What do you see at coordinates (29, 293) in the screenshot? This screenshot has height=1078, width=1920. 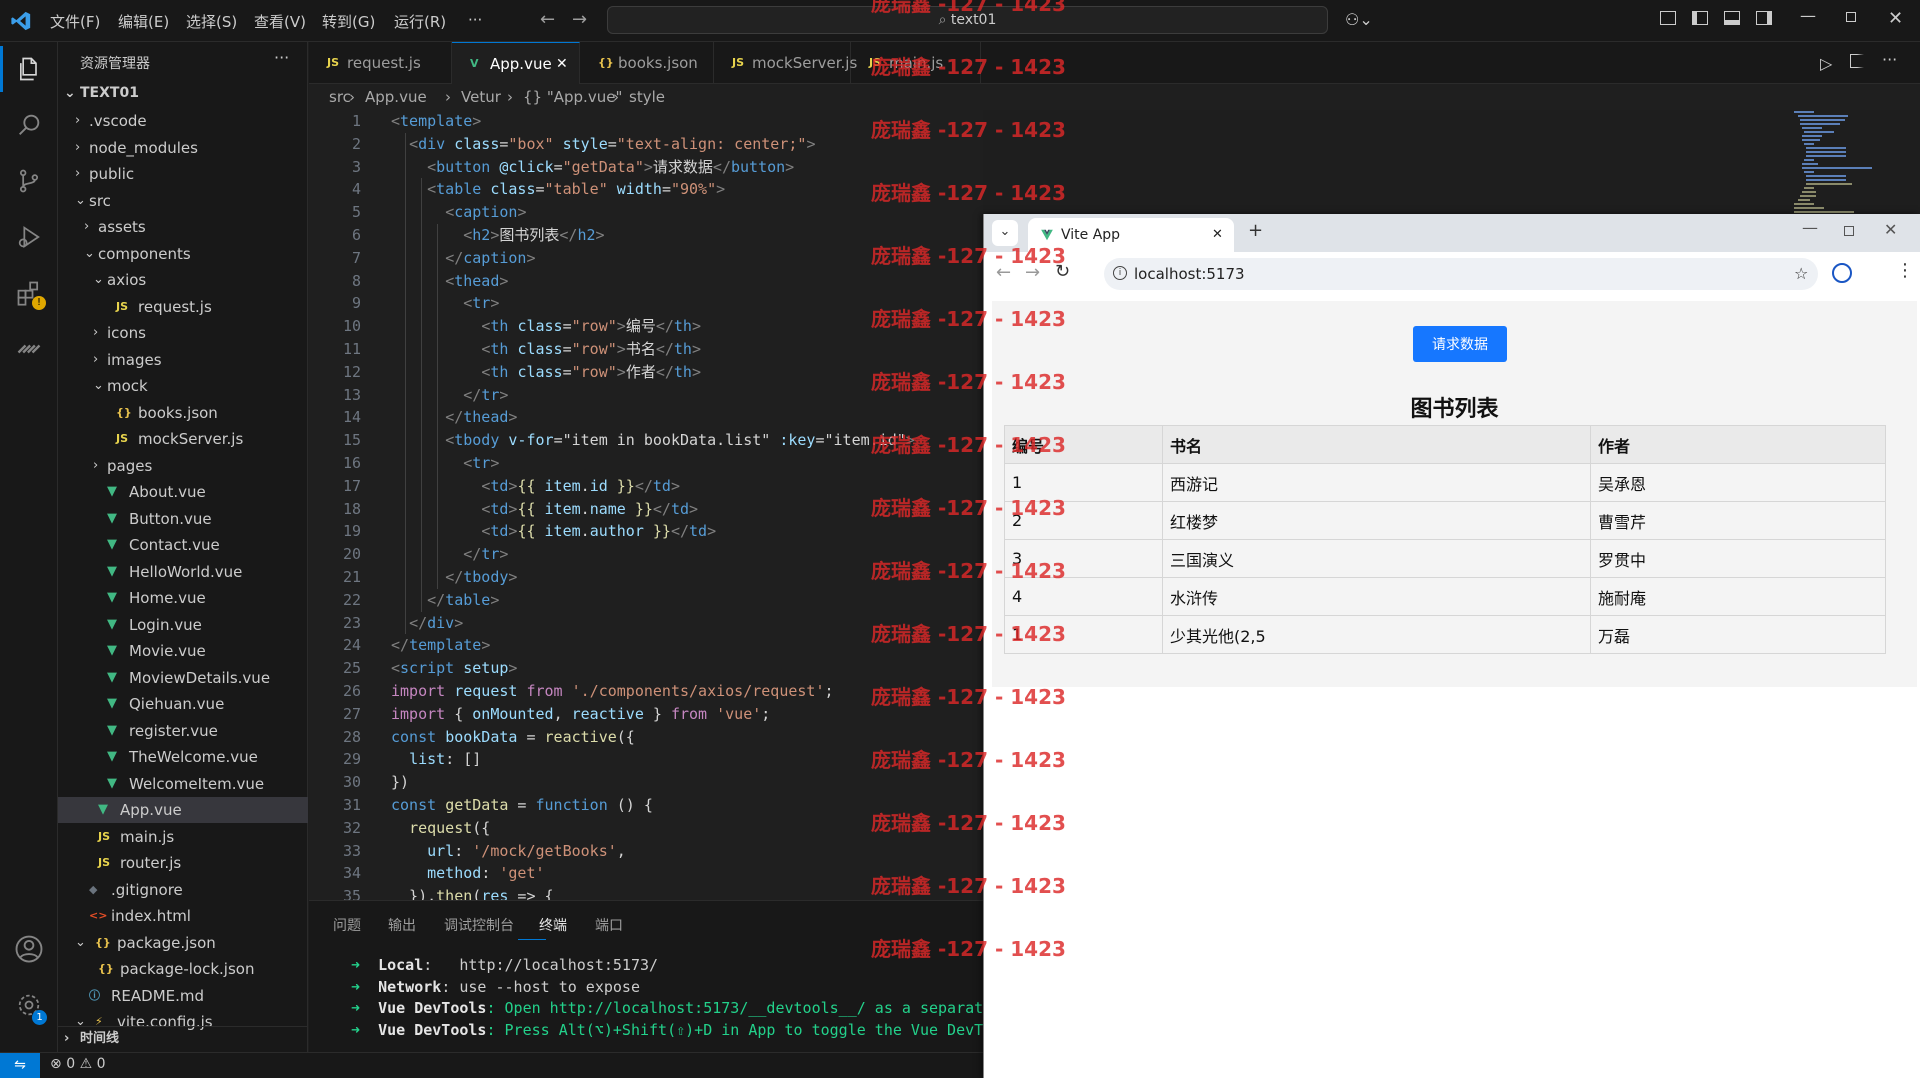 I see `extensions-icon: !` at bounding box center [29, 293].